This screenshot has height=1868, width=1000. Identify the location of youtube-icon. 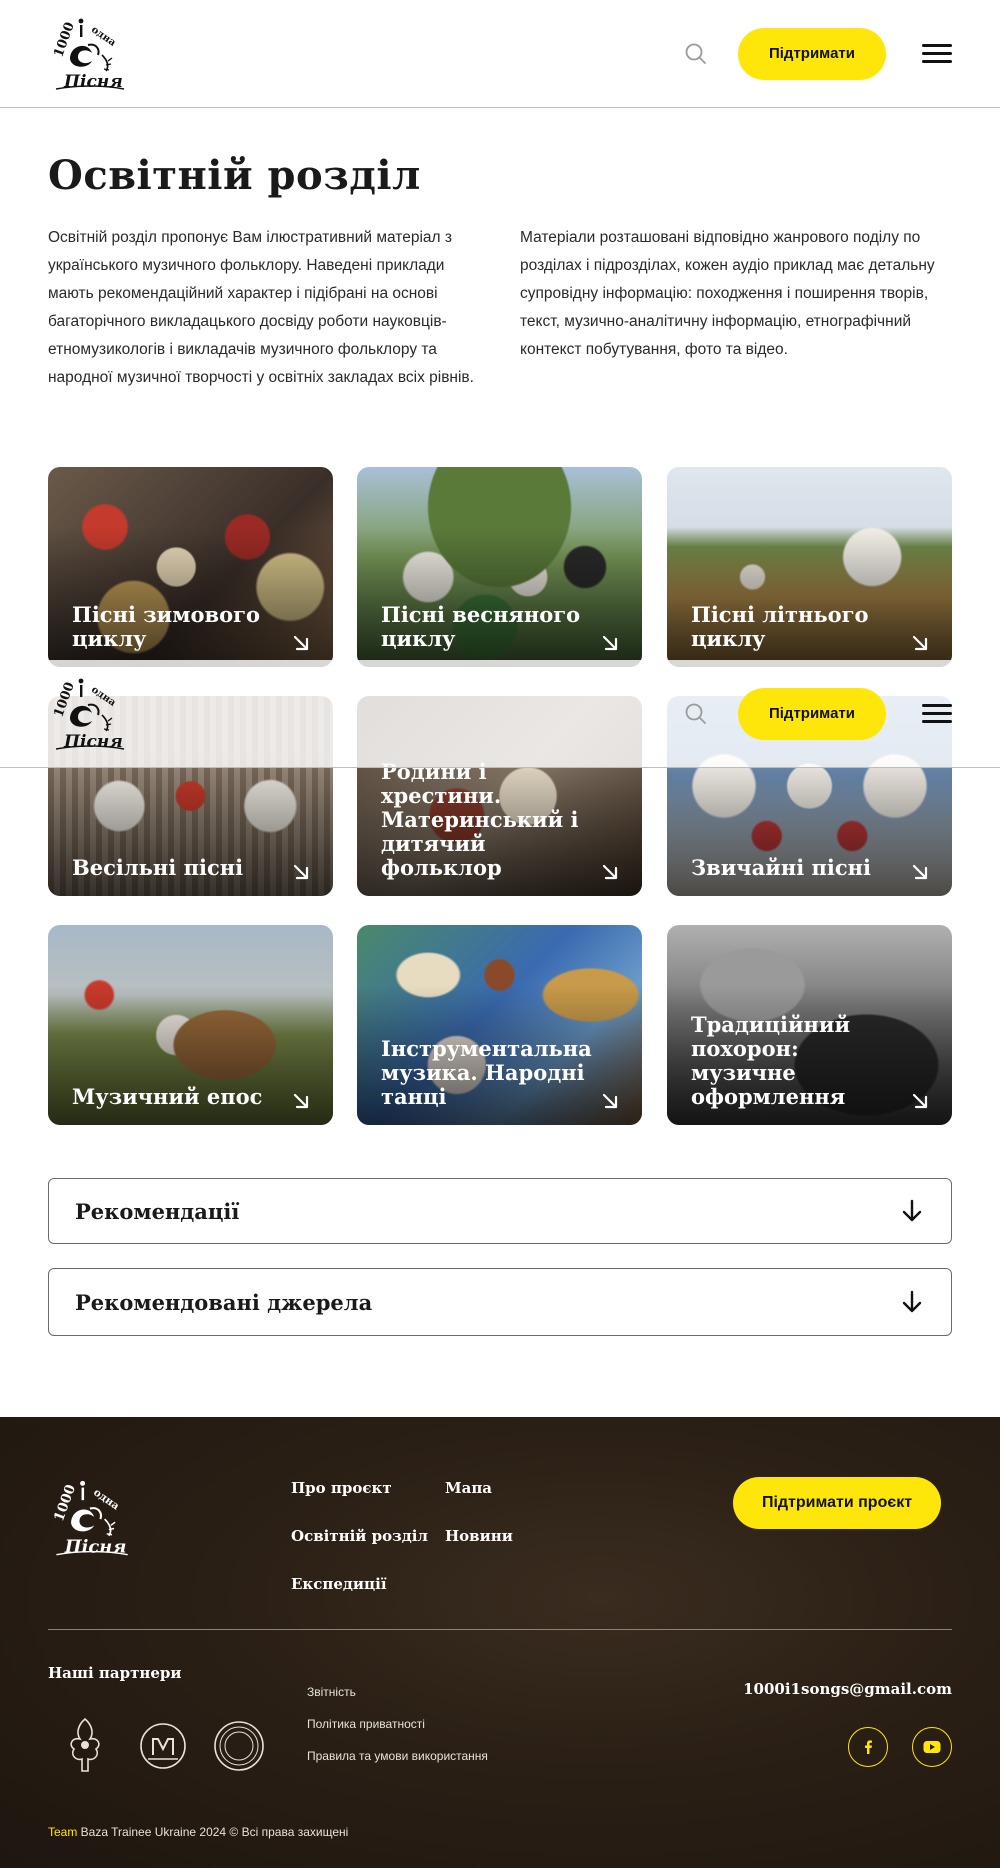
(932, 1747).